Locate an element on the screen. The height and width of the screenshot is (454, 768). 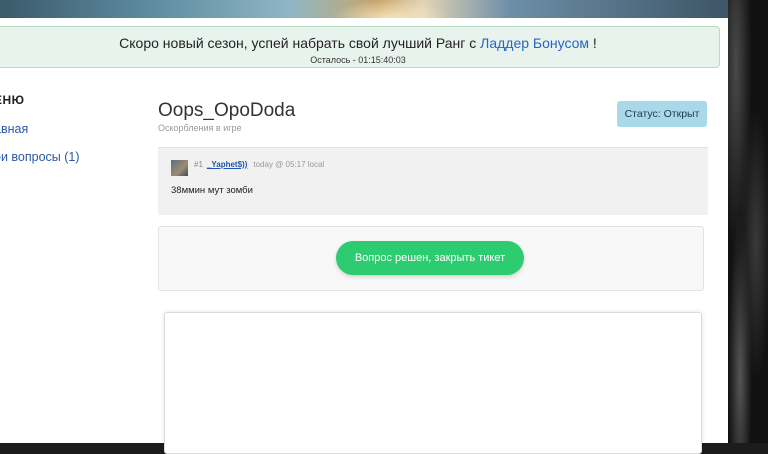
menu-title: ЕНЮ is located at coordinates (12, 100).